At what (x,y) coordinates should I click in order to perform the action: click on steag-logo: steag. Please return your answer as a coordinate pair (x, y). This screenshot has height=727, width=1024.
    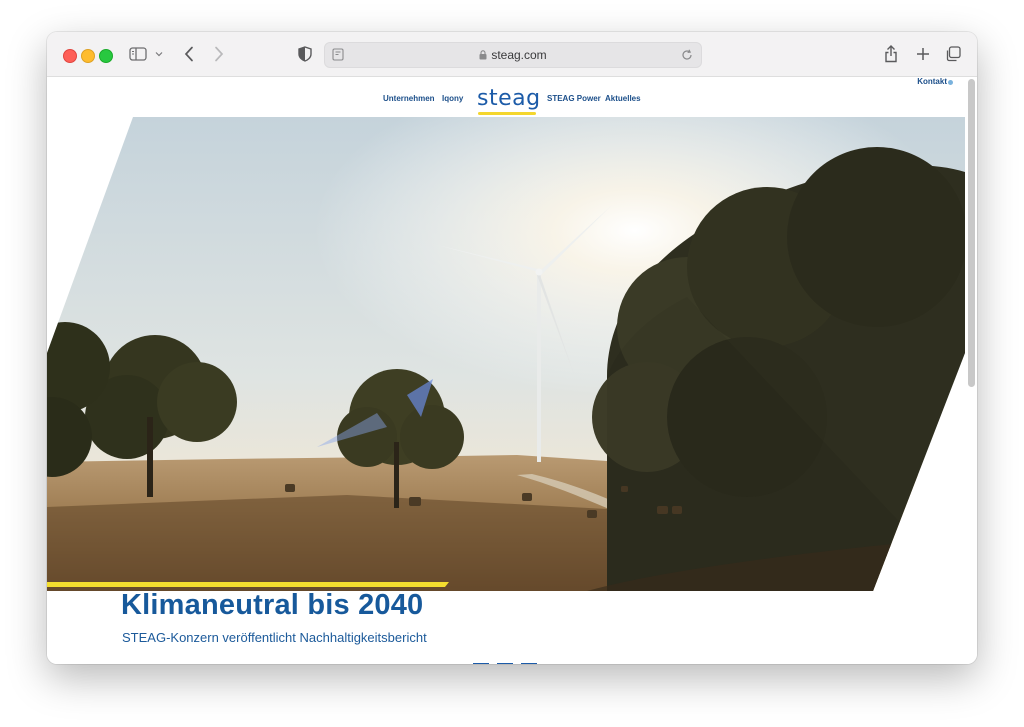
    Looking at the image, I should click on (509, 98).